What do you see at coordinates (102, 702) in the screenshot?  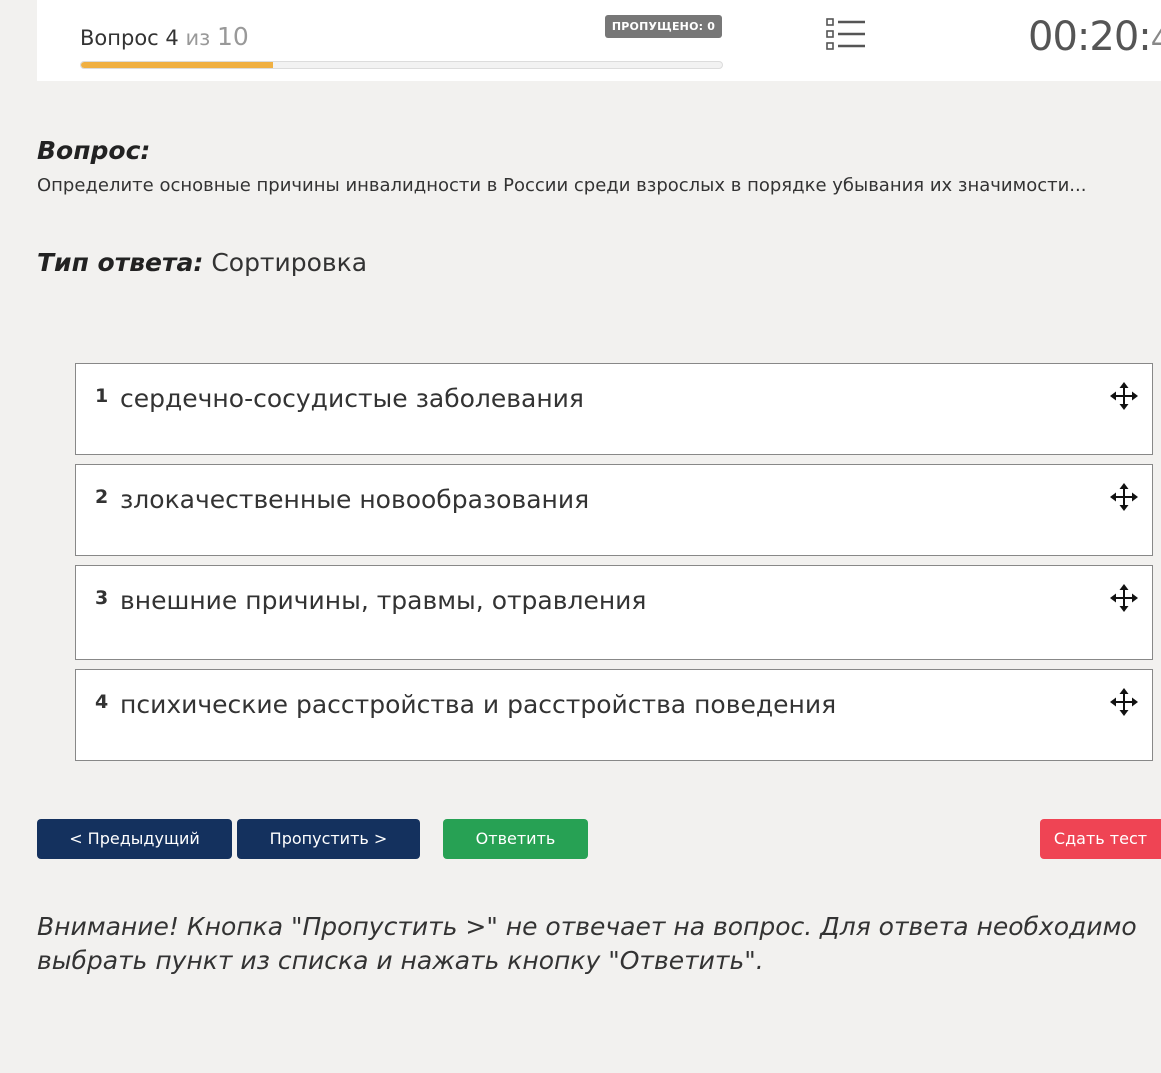 I see `sort-item-number: 4` at bounding box center [102, 702].